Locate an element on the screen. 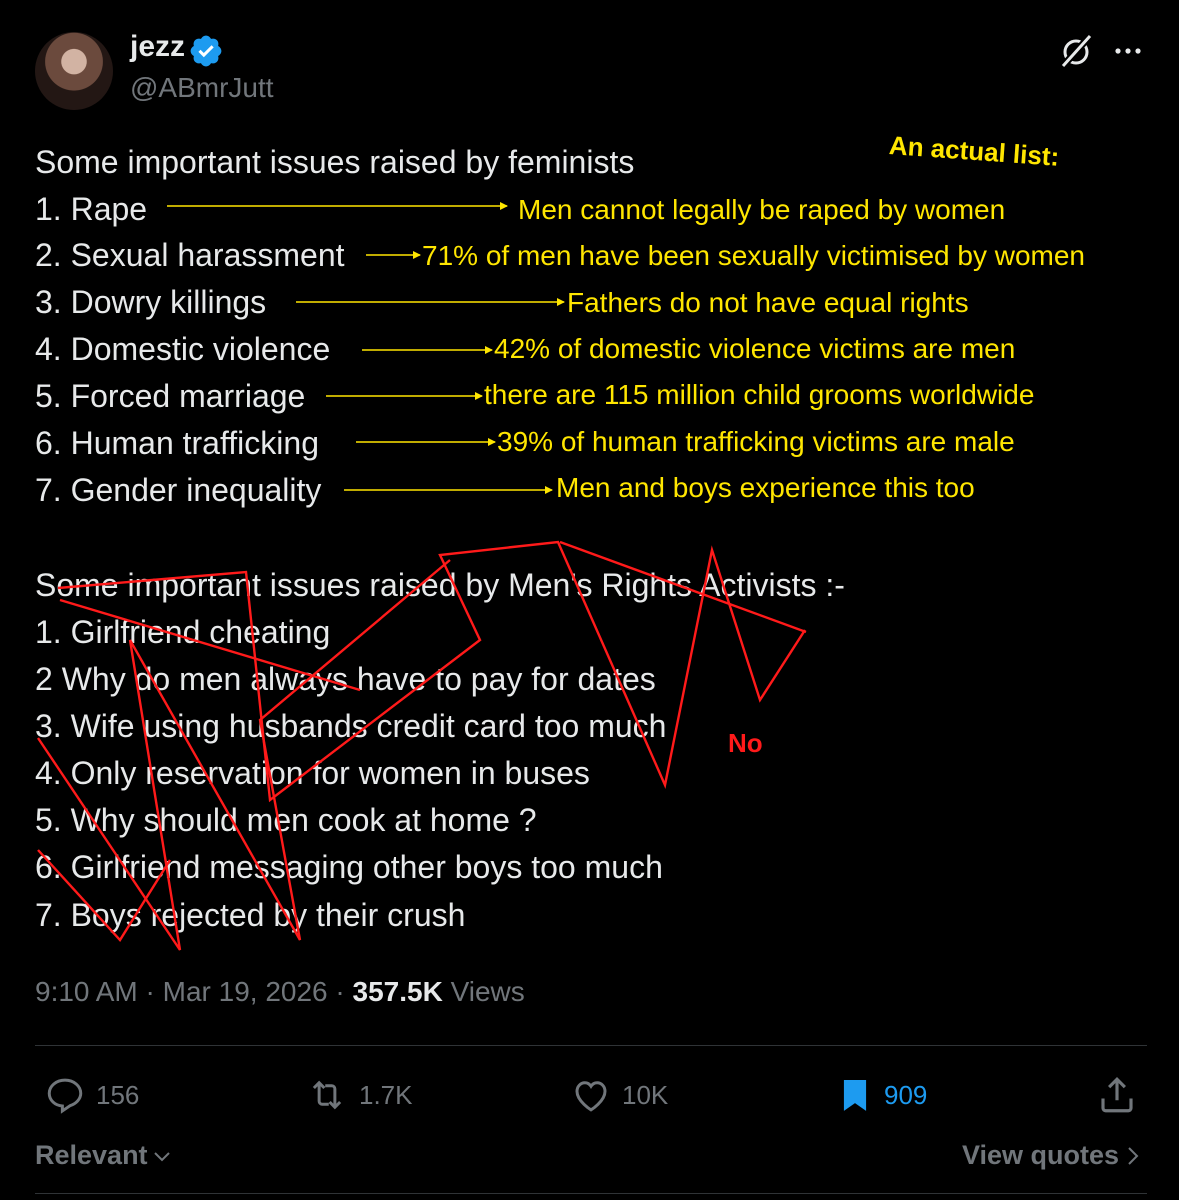 The image size is (1179, 1200). feminist-item: 4. Domestic violence is located at coordinates (183, 349).